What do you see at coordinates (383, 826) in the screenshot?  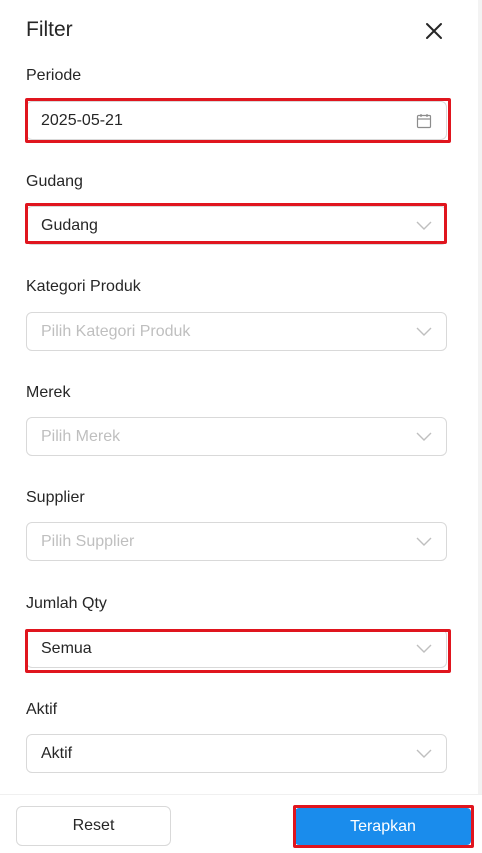 I see `apply-button: Terapkan` at bounding box center [383, 826].